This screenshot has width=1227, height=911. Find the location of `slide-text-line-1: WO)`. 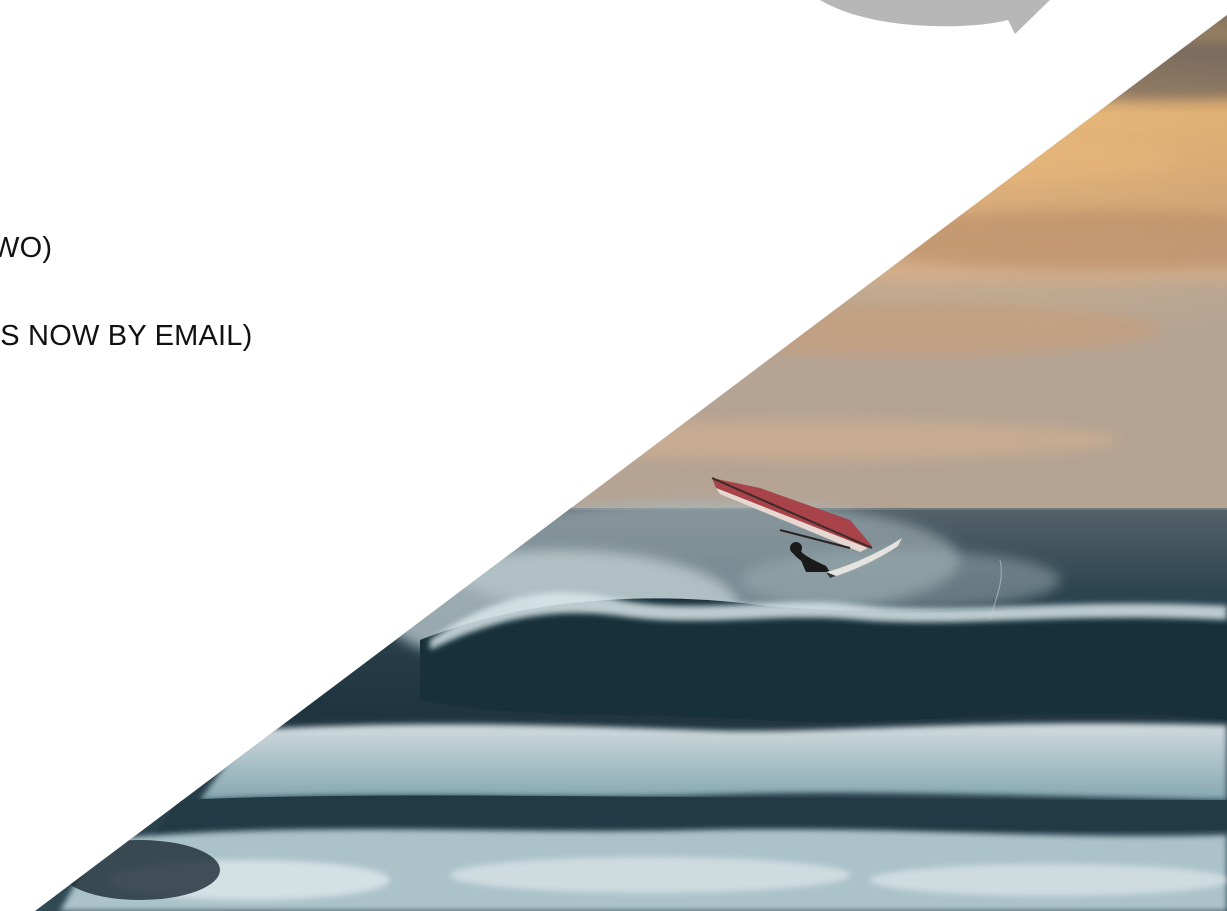

slide-text-line-1: WO) is located at coordinates (26, 248).